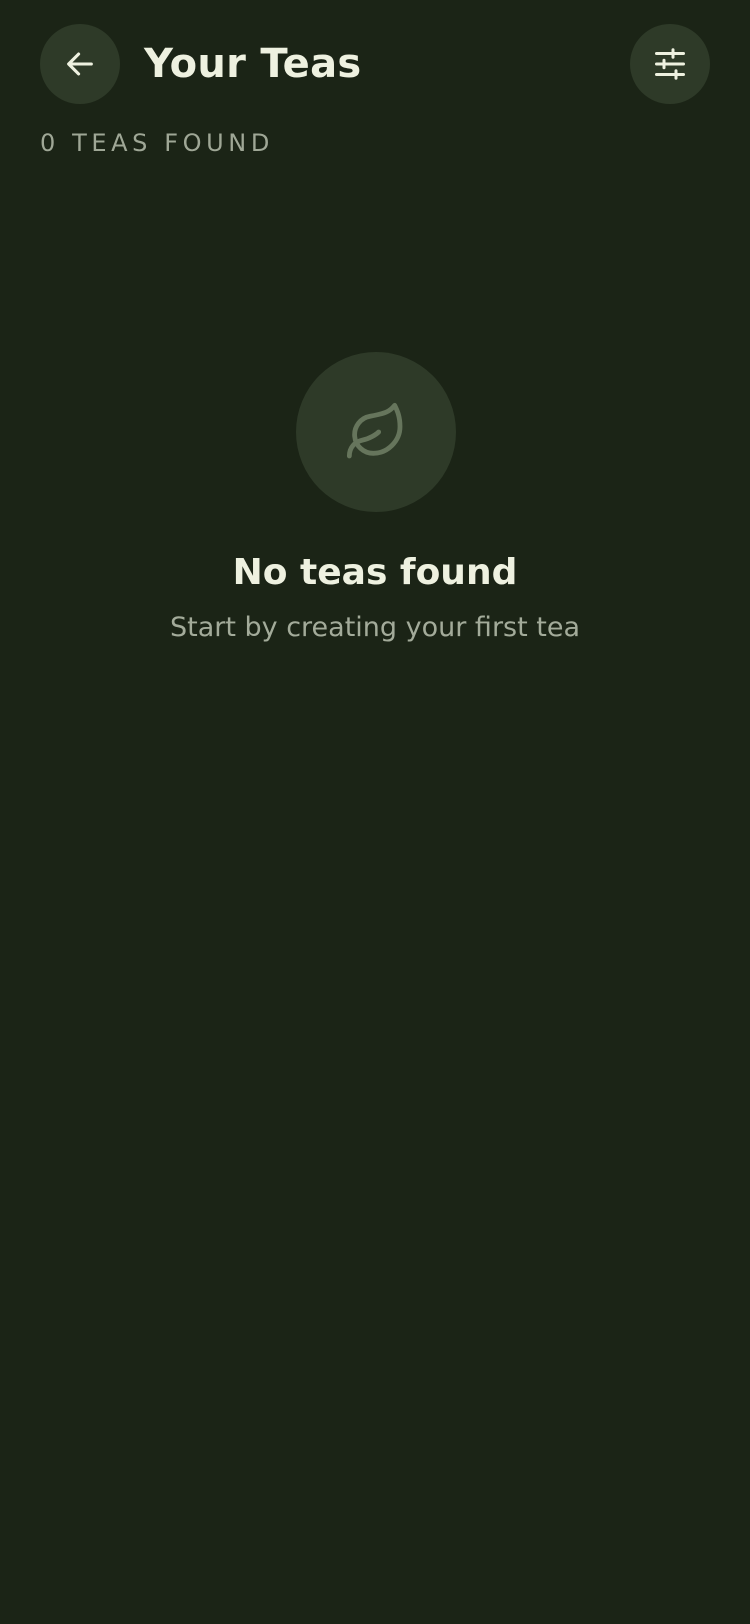  I want to click on empty-state-subtitle: Start by creating your first tea, so click(375, 627).